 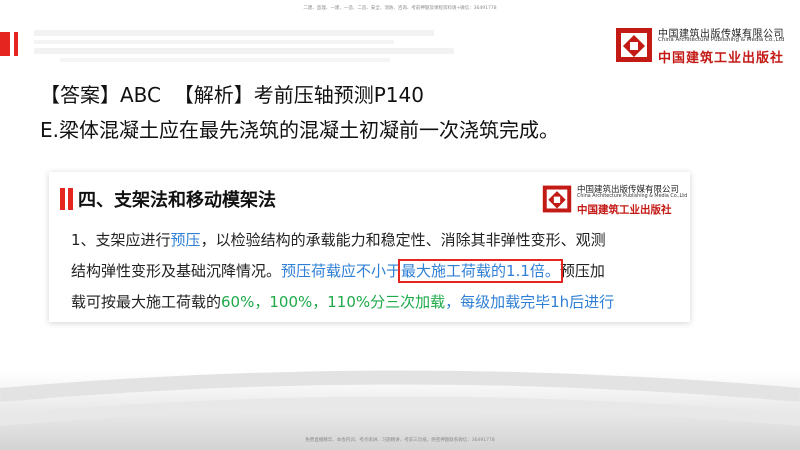 I want to click on line3-highlight-steps: 60%，100%，110%分三次加载, so click(x=333, y=302).